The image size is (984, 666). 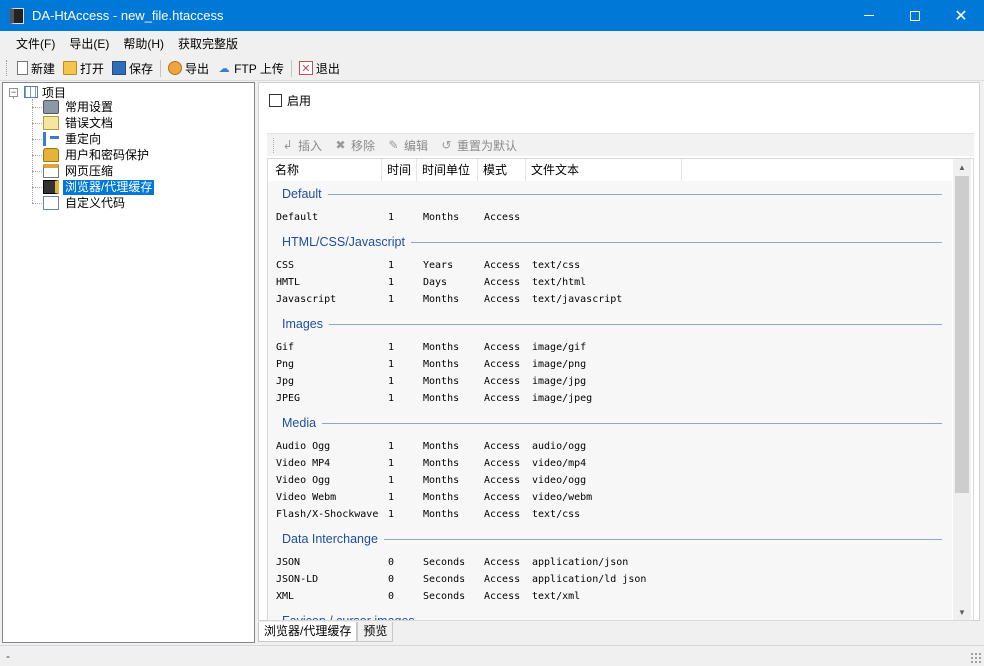 I want to click on new-button: 新建, so click(x=36, y=68).